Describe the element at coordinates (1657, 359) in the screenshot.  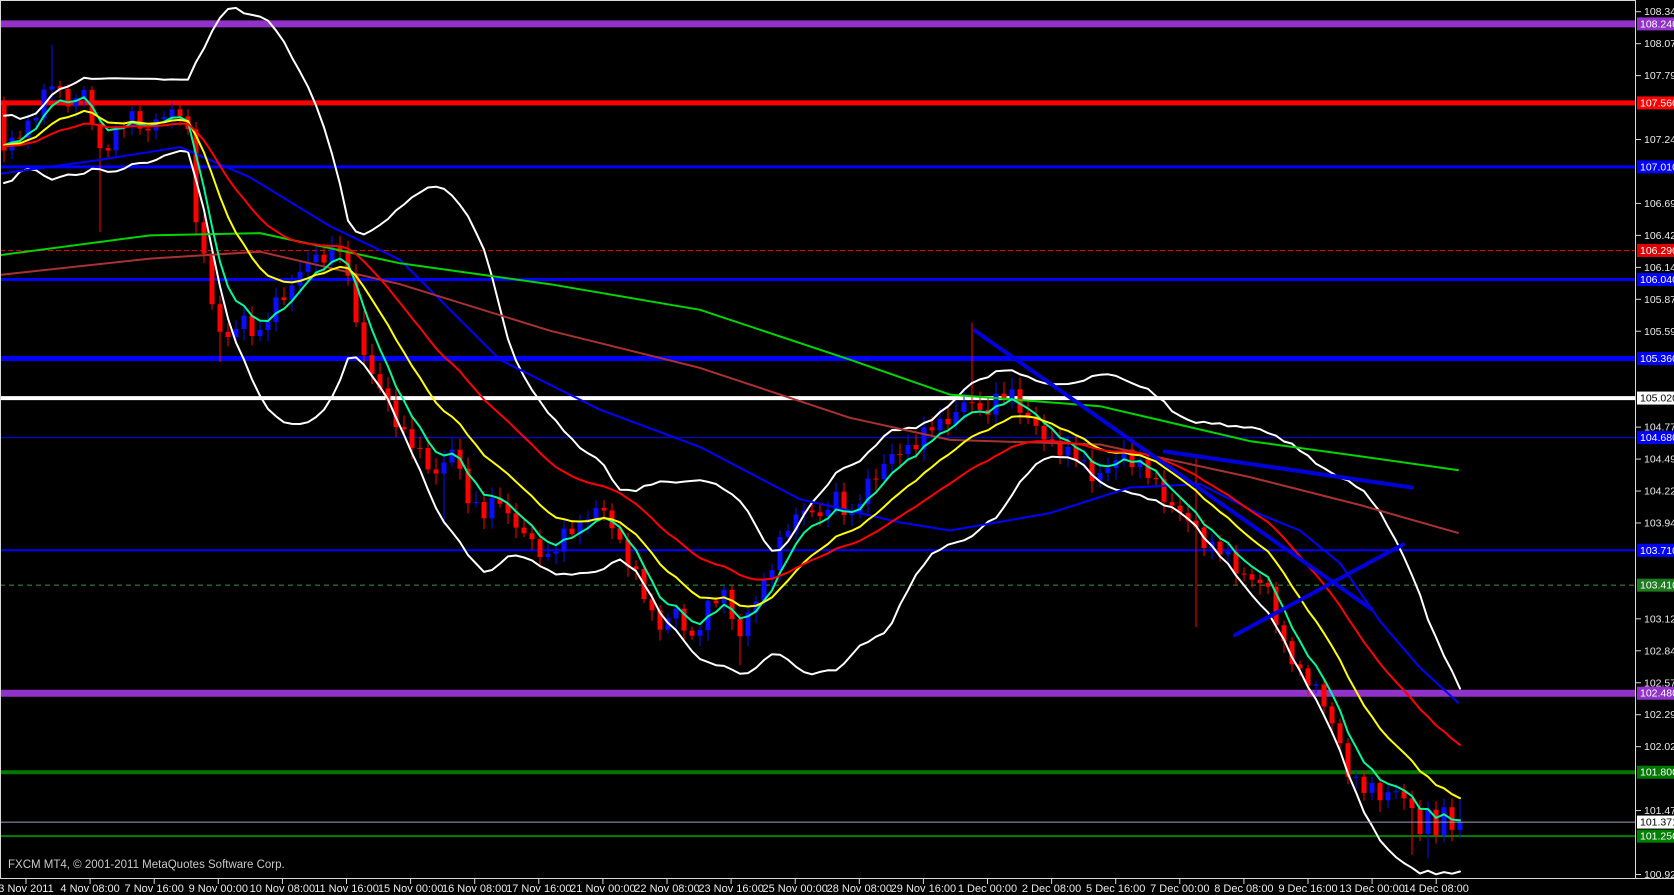
I see `price-level-label: 105.360` at that location.